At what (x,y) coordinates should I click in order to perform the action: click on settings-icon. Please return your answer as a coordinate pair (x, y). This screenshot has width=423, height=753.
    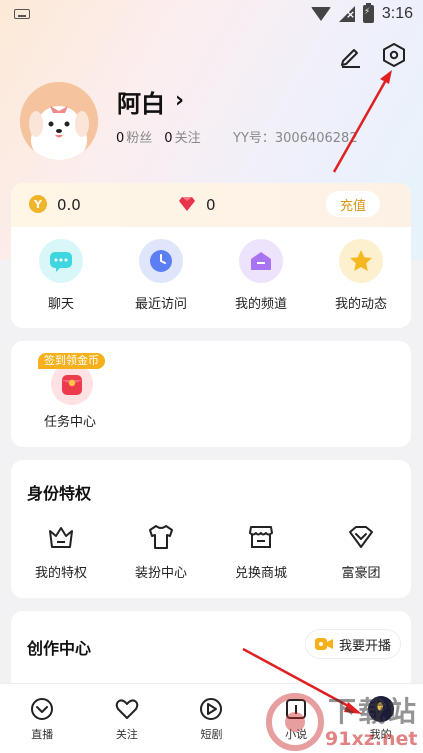
    Looking at the image, I should click on (394, 55).